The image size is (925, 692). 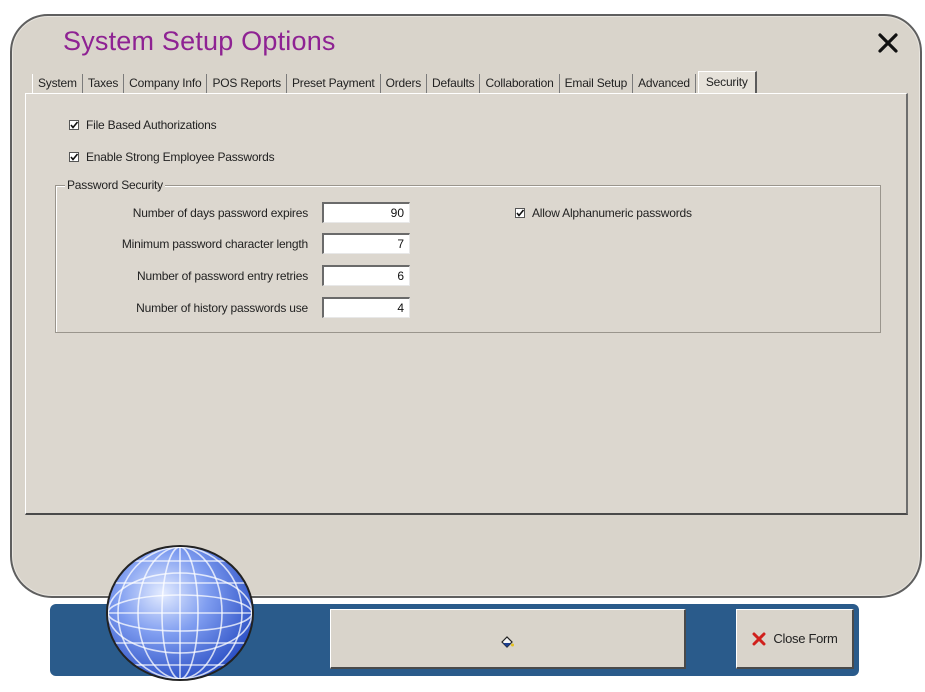 What do you see at coordinates (222, 308) in the screenshot?
I see `history-passwords-label: Number of history passwords use` at bounding box center [222, 308].